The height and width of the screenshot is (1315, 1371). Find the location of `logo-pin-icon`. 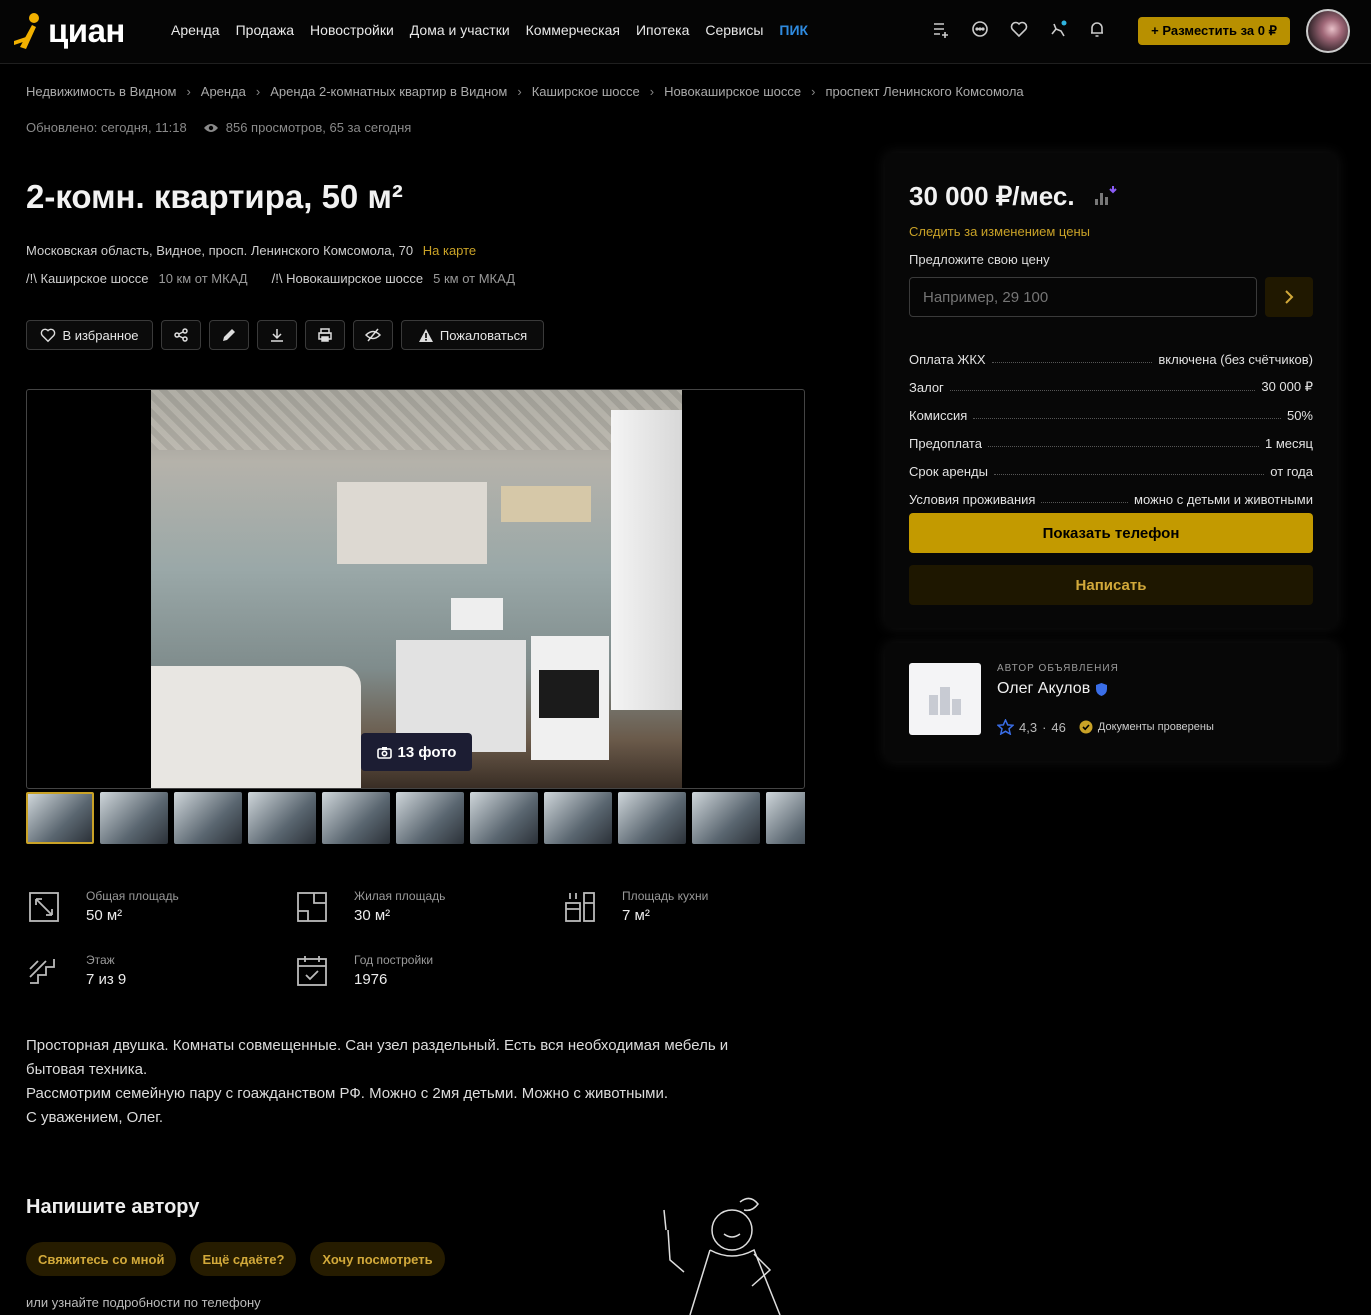

logo-pin-icon is located at coordinates (26, 31).